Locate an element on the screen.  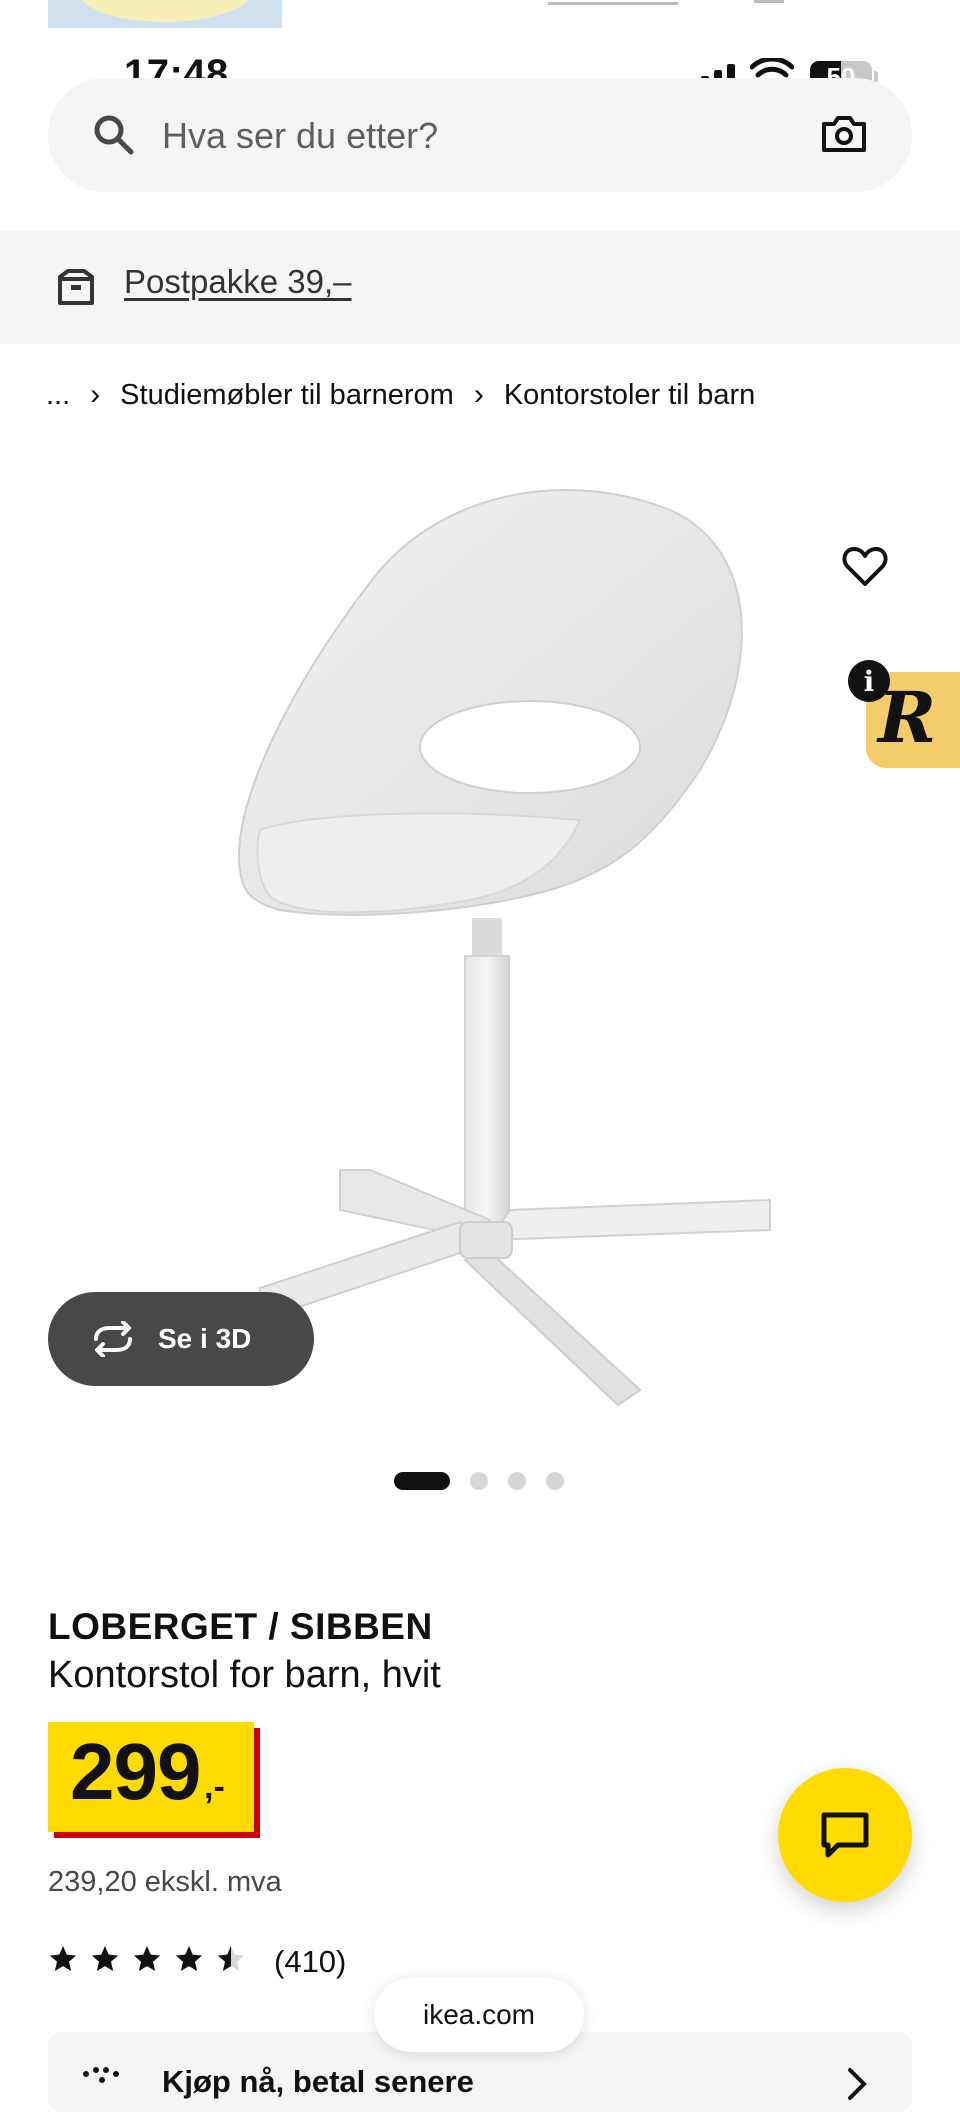
price-excl-vat: 239,20 ekskl. mva is located at coordinates (165, 1882).